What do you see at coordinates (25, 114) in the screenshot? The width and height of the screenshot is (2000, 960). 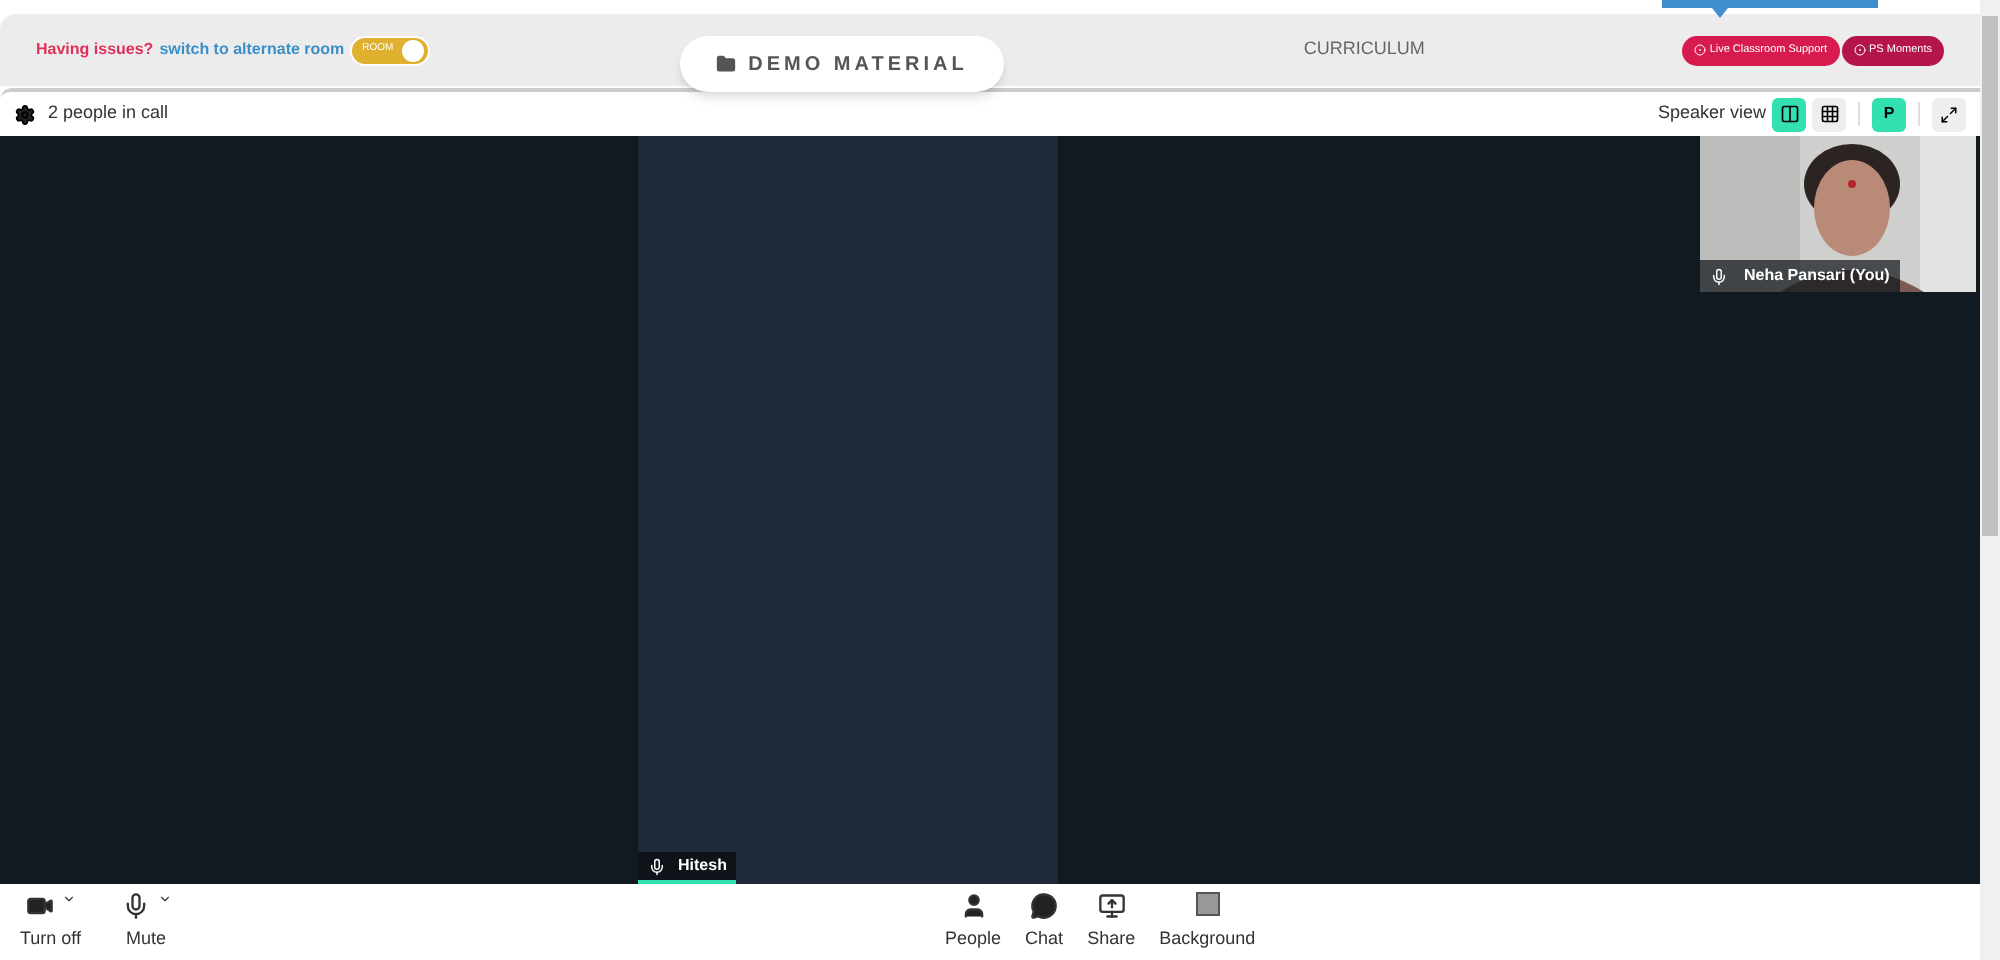 I see `settings-icon` at bounding box center [25, 114].